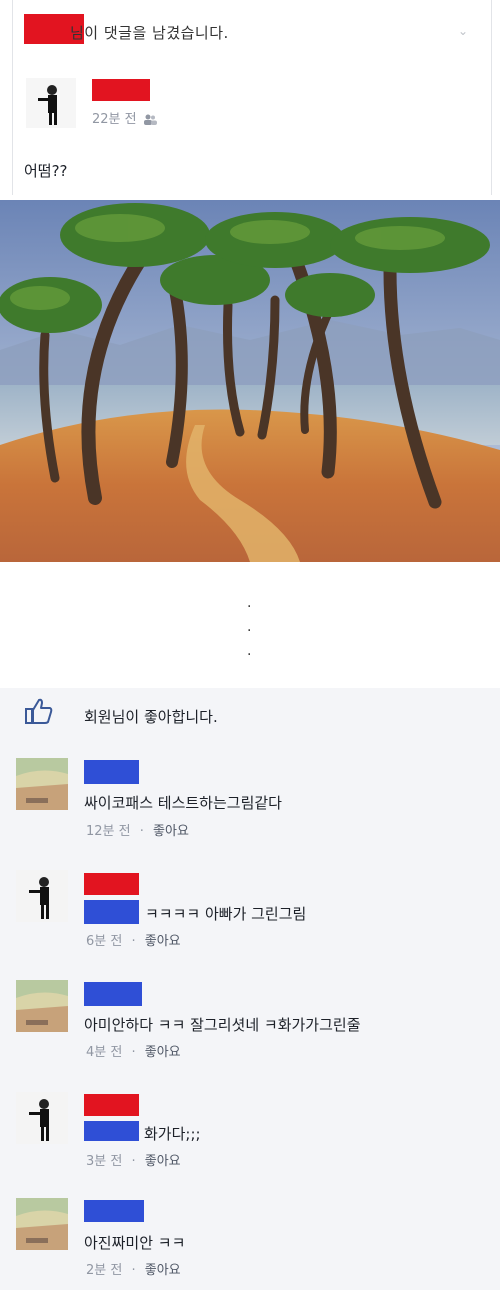  Describe the element at coordinates (151, 716) in the screenshot. I see `likes-text: 회원님이 좋아합니다.` at that location.